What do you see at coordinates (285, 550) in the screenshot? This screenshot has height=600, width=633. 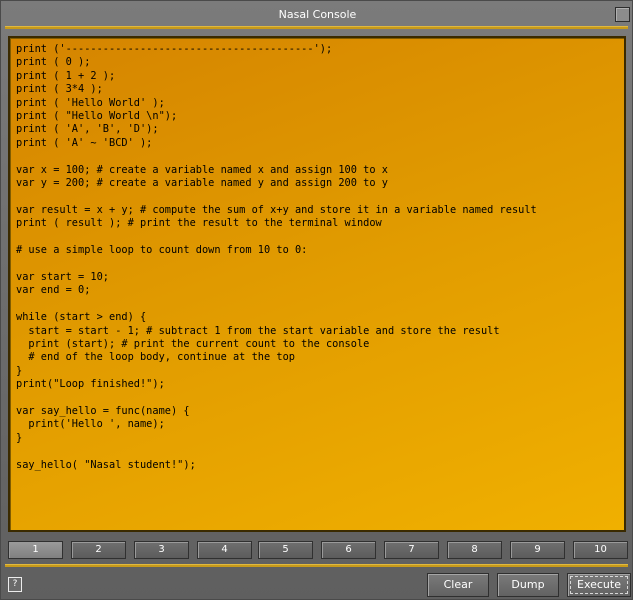 I see `buffer-button-5: 5` at bounding box center [285, 550].